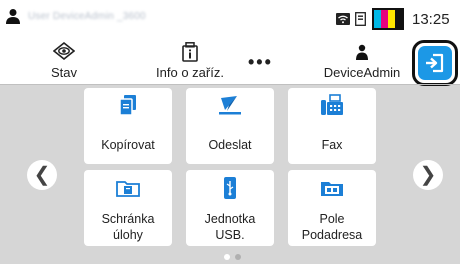 The height and width of the screenshot is (264, 460). What do you see at coordinates (431, 19) in the screenshot?
I see `clock: 13:25` at bounding box center [431, 19].